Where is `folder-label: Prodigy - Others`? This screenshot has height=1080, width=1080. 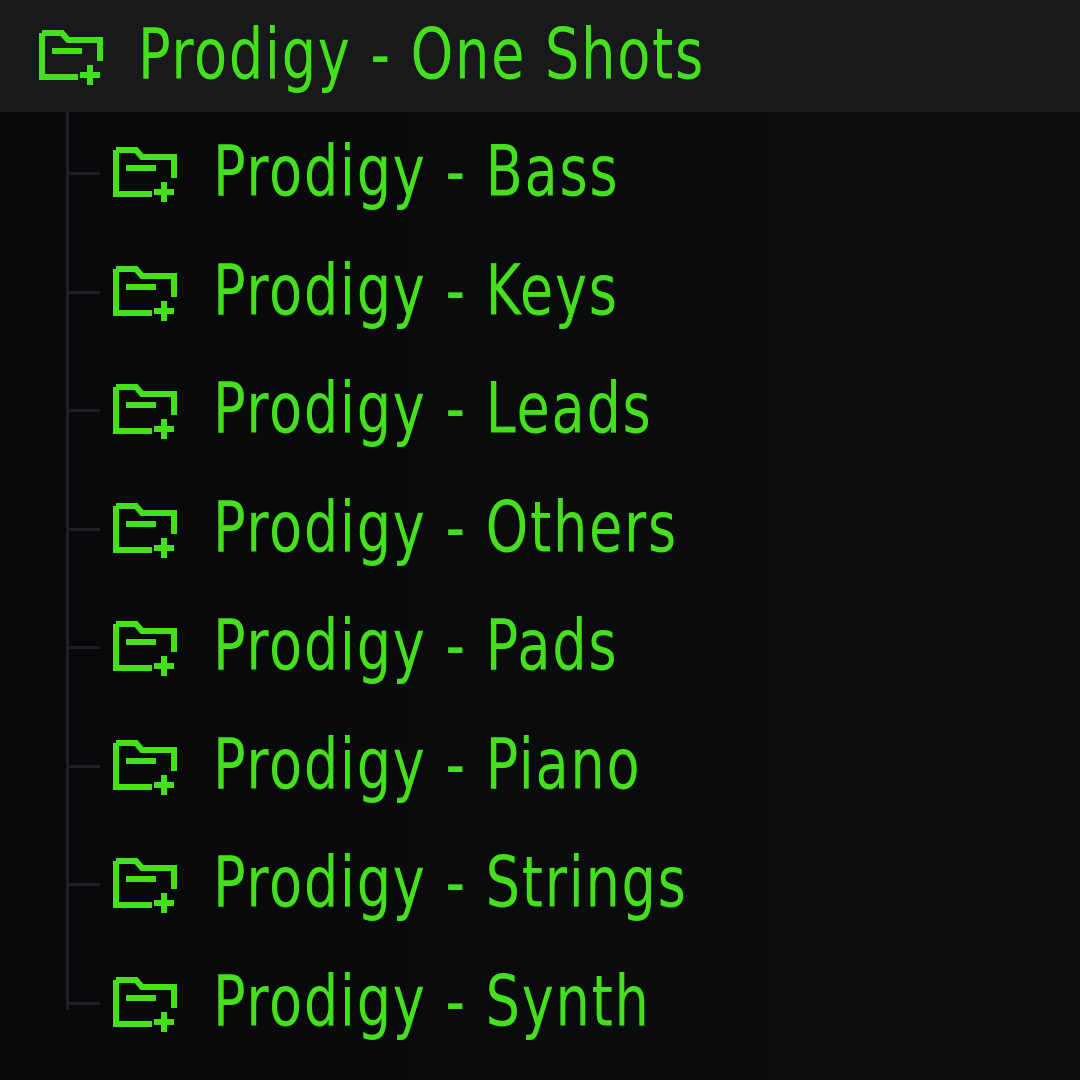
folder-label: Prodigy - Others is located at coordinates (445, 527).